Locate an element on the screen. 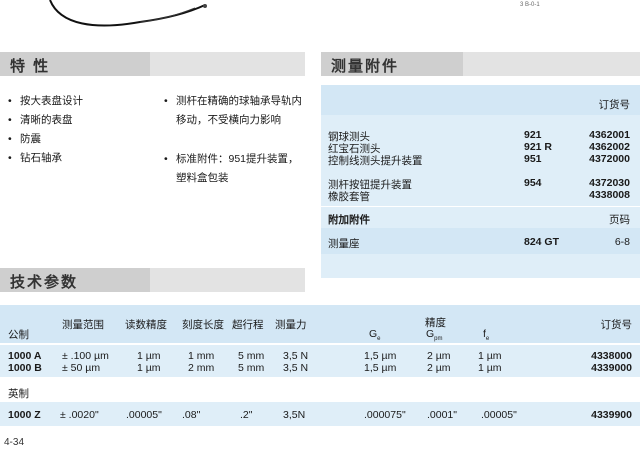 The height and width of the screenshot is (460, 640). model-cell: 1000 Z is located at coordinates (24, 415).